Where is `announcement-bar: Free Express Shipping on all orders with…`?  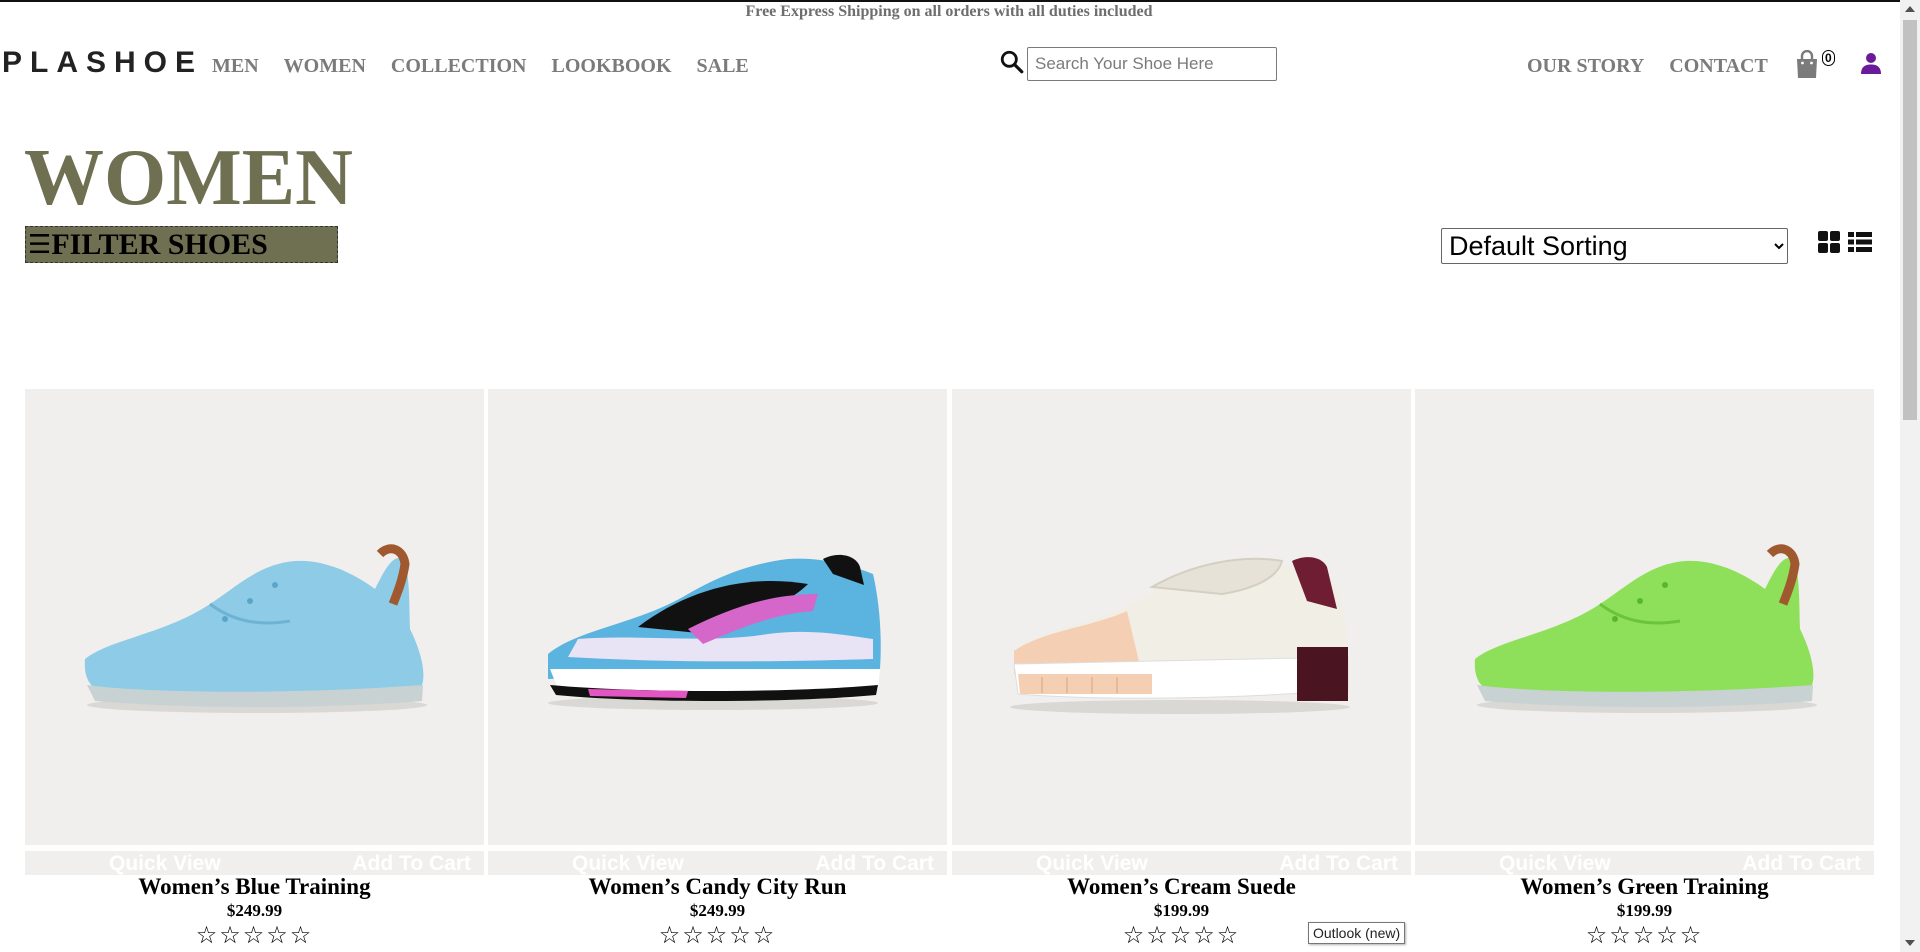
announcement-bar: Free Express Shipping on all orders with… is located at coordinates (949, 11).